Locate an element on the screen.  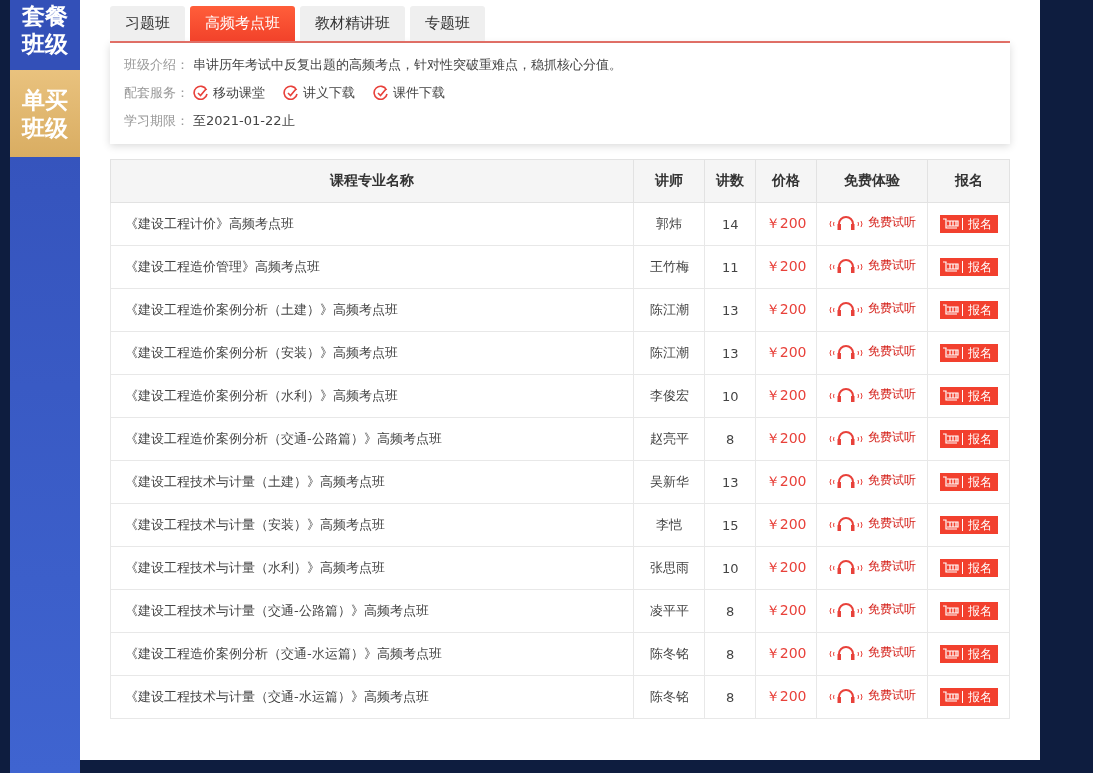
column-header: 课程专业名称 is located at coordinates (372, 181).